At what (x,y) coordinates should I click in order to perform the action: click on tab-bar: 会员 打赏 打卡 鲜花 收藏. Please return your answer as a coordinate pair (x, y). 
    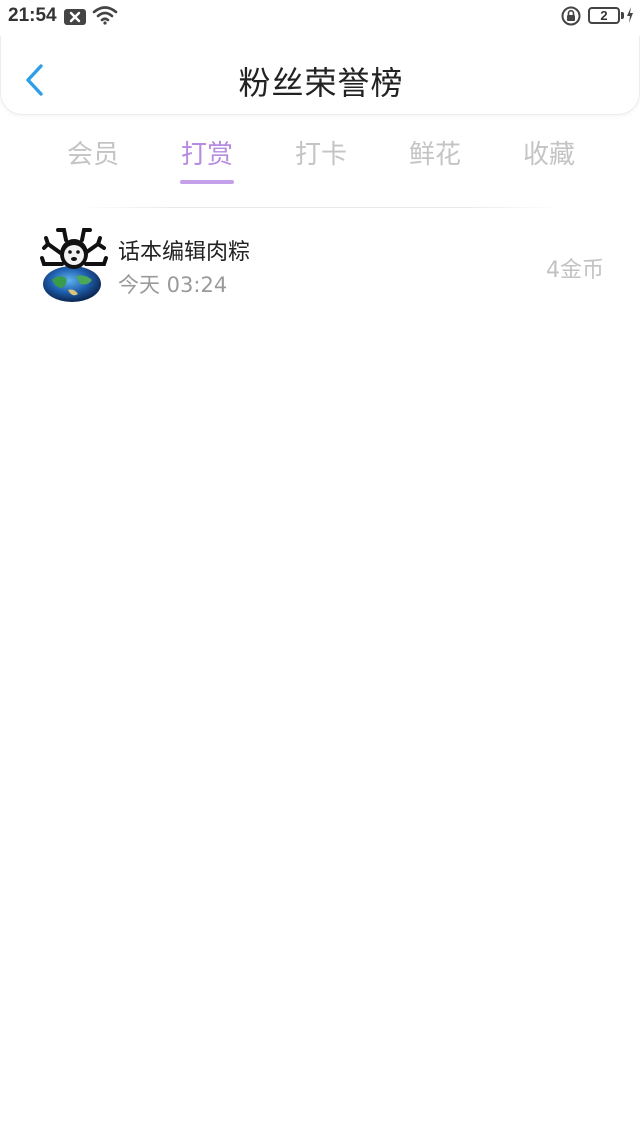
    Looking at the image, I should click on (321, 164).